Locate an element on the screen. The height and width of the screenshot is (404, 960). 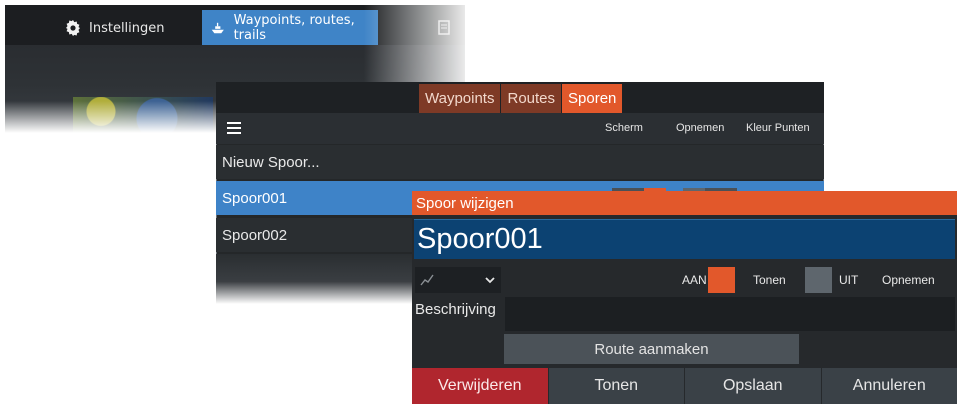
list-header: Scherm Opnemen Kleur Punten is located at coordinates (520, 128).